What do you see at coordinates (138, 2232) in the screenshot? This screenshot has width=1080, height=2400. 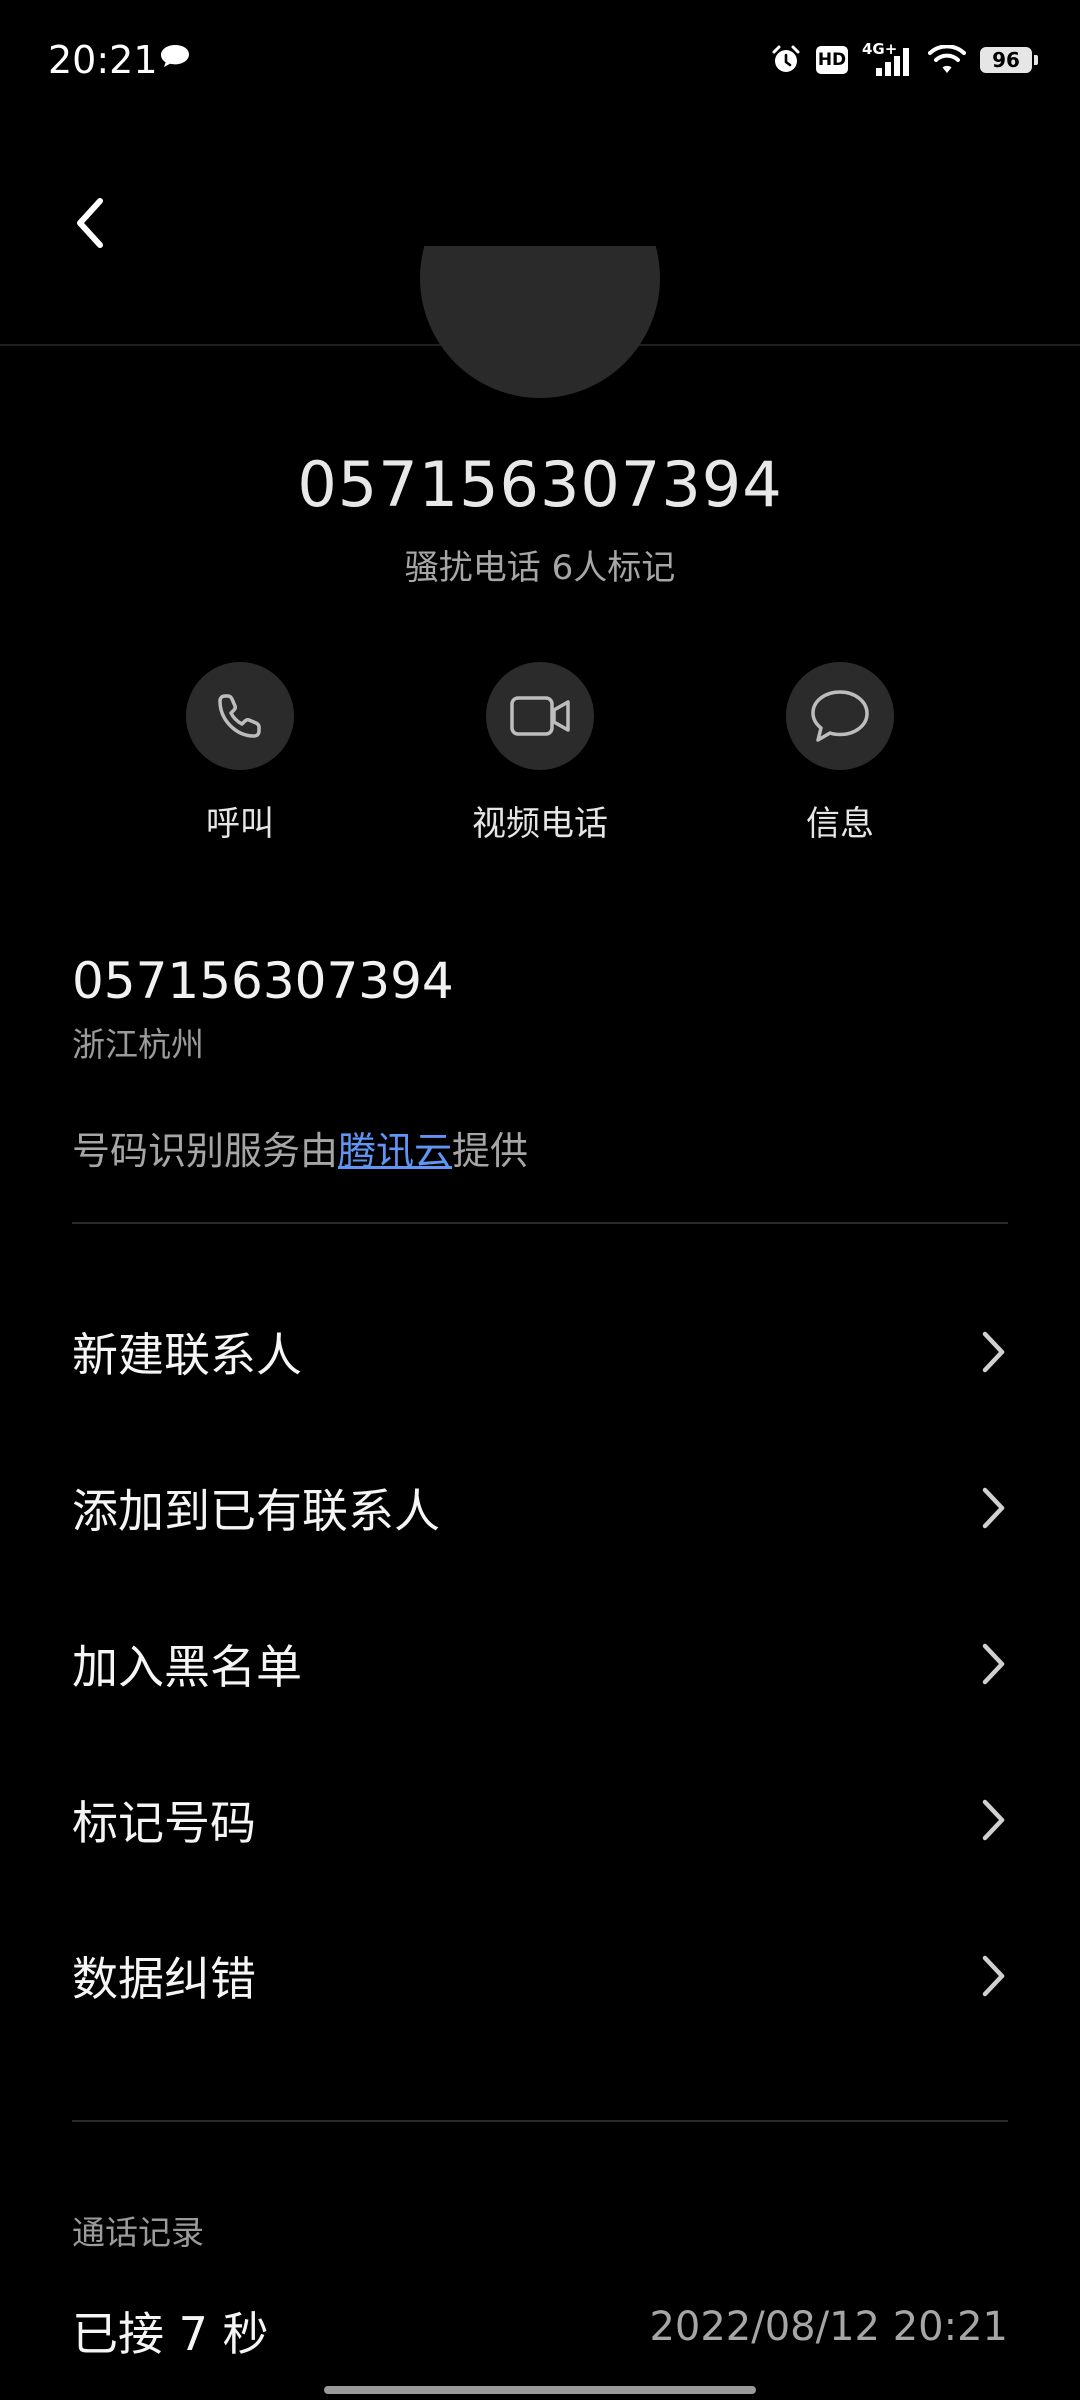 I see `call-log-title: 通话记录` at bounding box center [138, 2232].